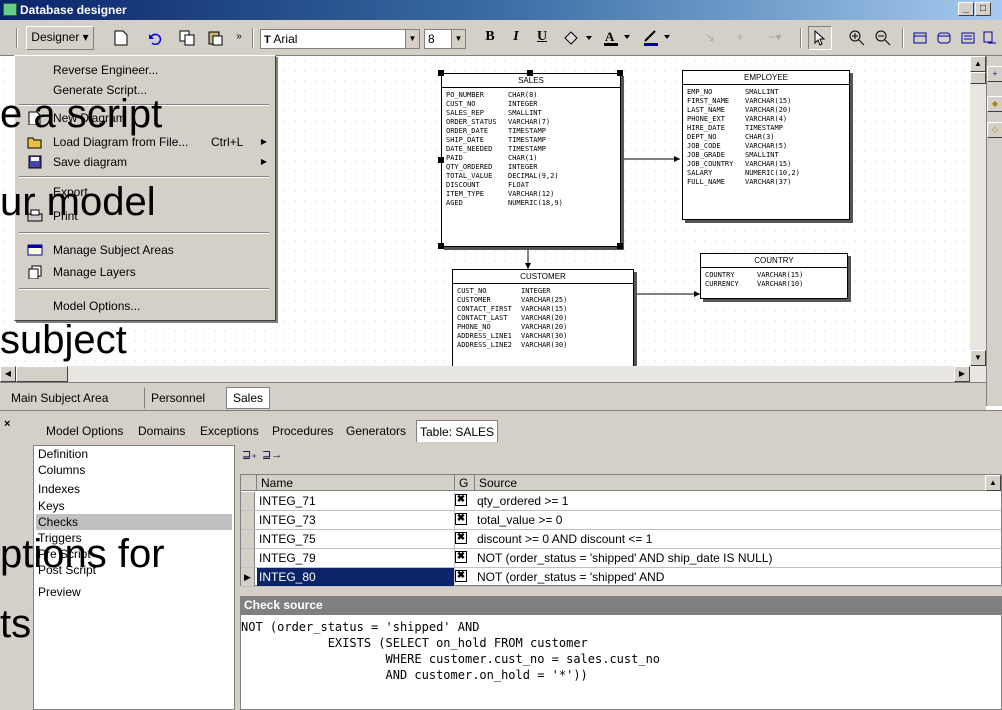  What do you see at coordinates (766, 92) in the screenshot?
I see `entity-column-row: EMP_NO SMALLINT` at bounding box center [766, 92].